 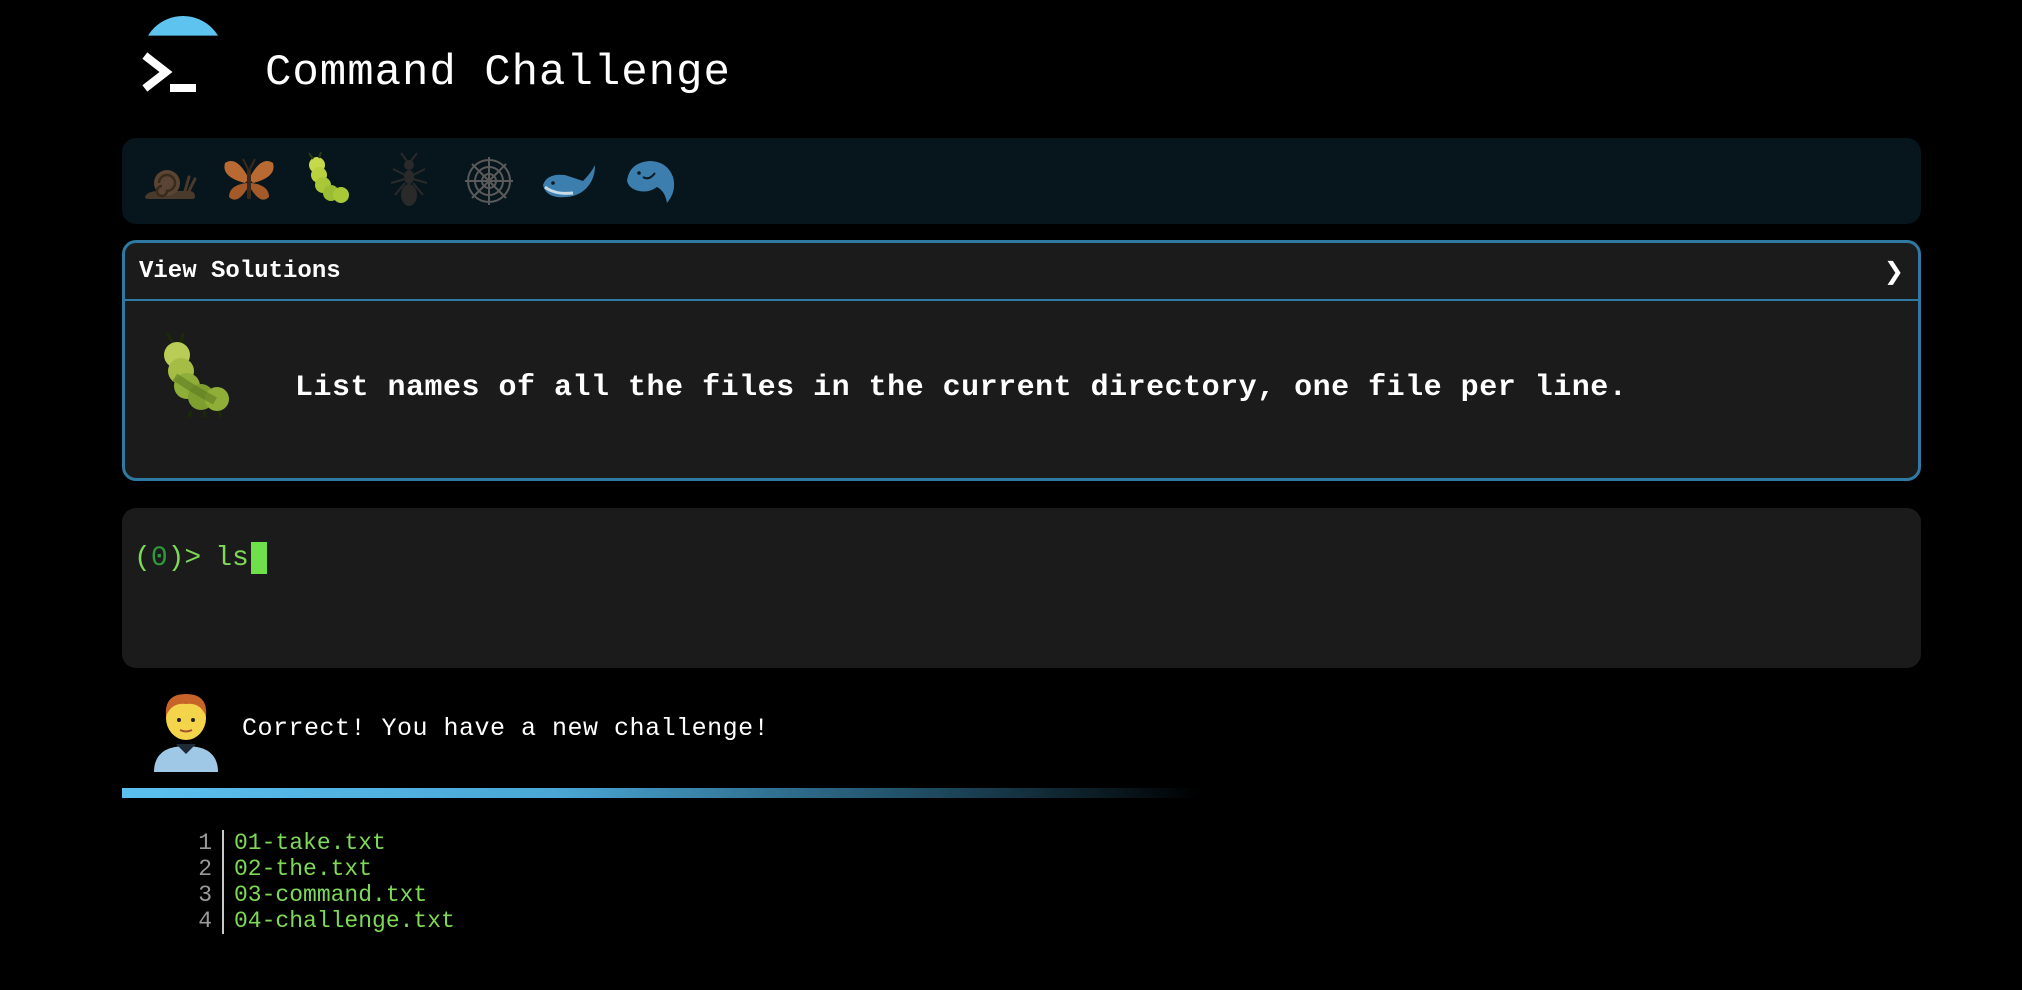 What do you see at coordinates (186, 733) in the screenshot?
I see `person-avatar-icon` at bounding box center [186, 733].